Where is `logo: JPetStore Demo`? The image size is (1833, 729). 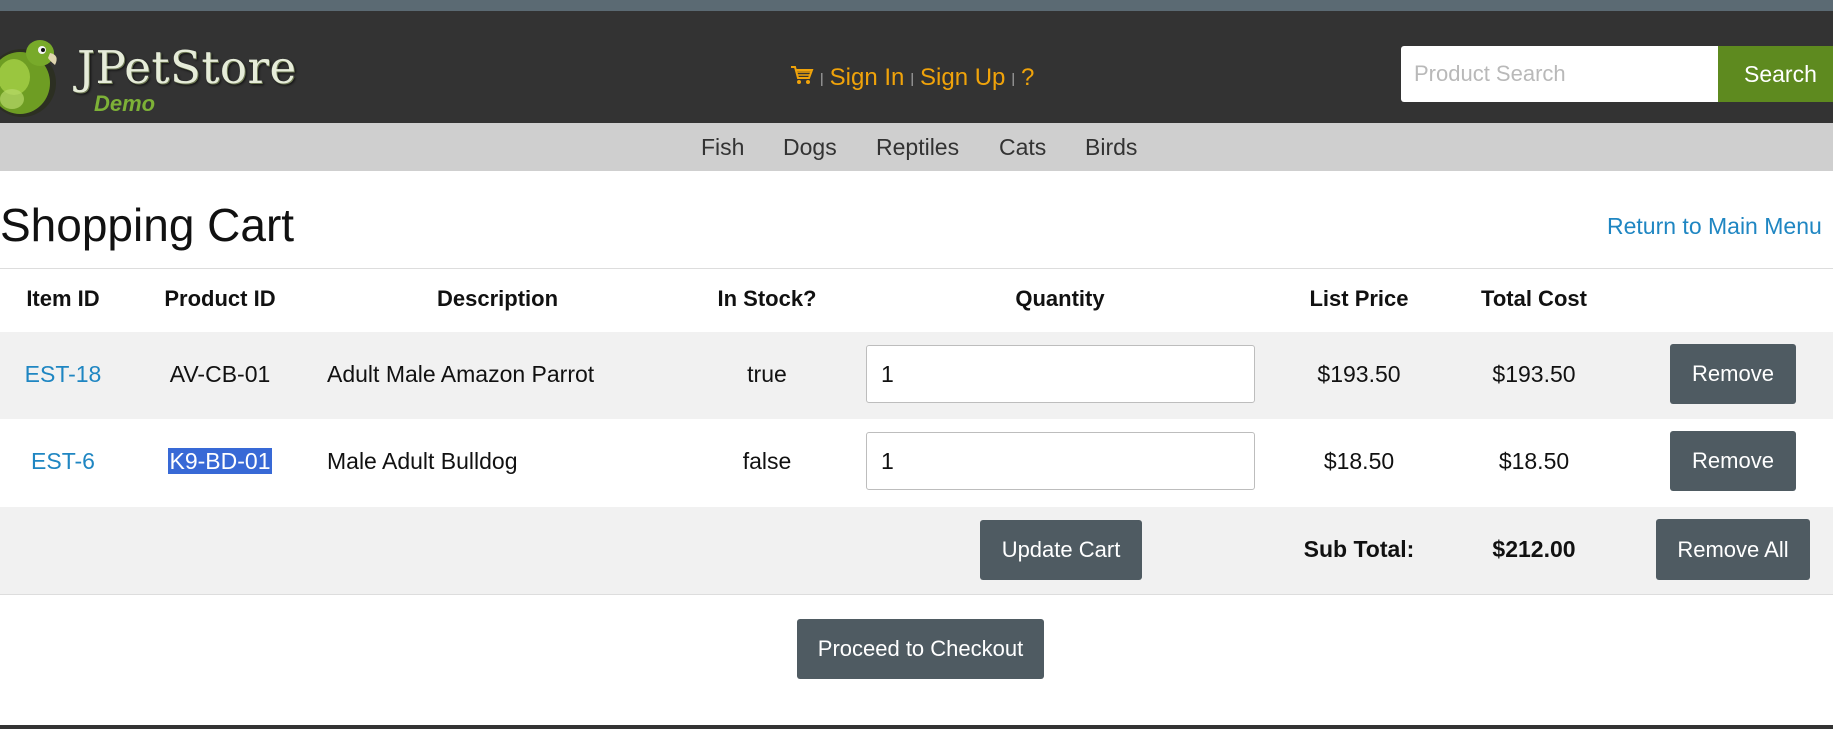
logo: JPetStore Demo is located at coordinates (155, 71).